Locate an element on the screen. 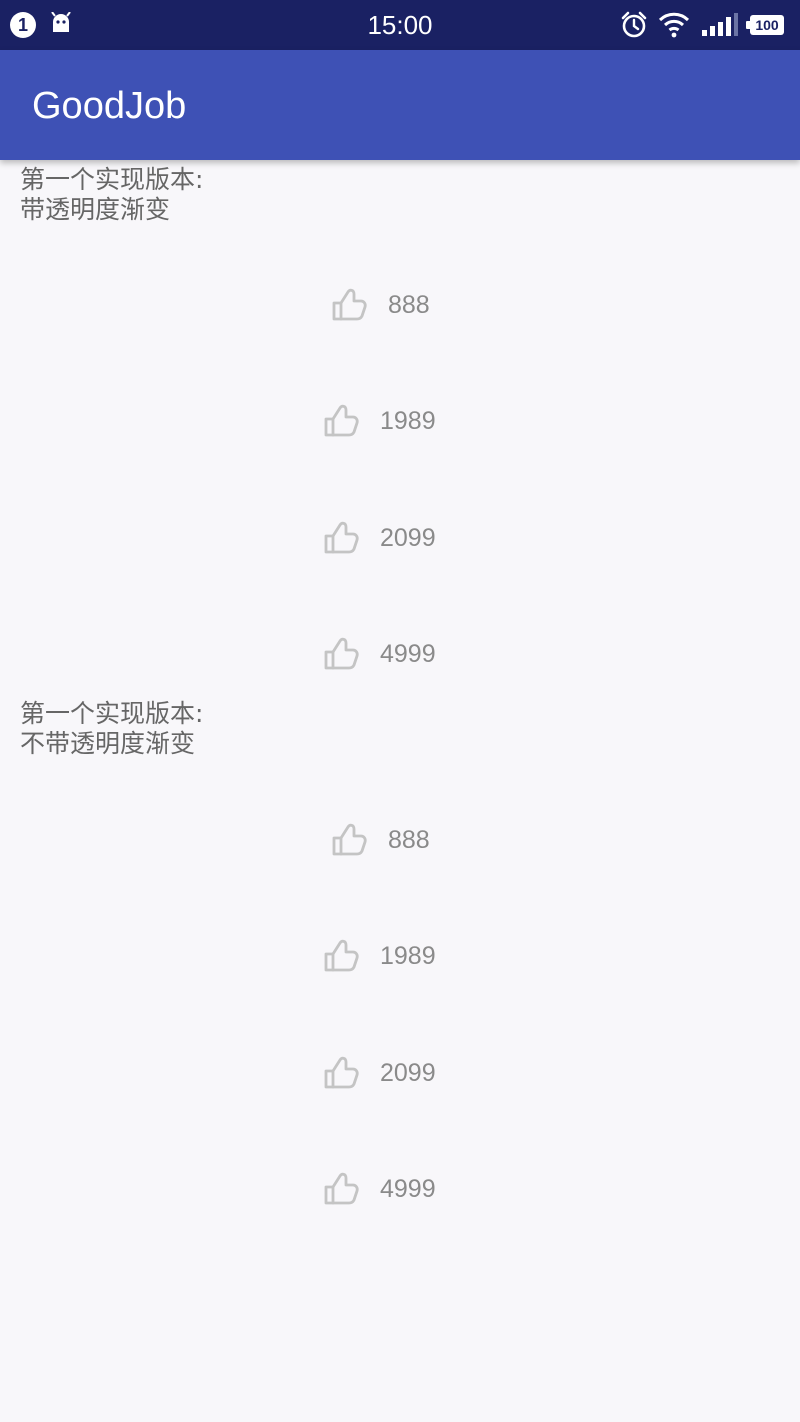 The width and height of the screenshot is (800, 1422). app-title: GoodJob is located at coordinates (109, 106).